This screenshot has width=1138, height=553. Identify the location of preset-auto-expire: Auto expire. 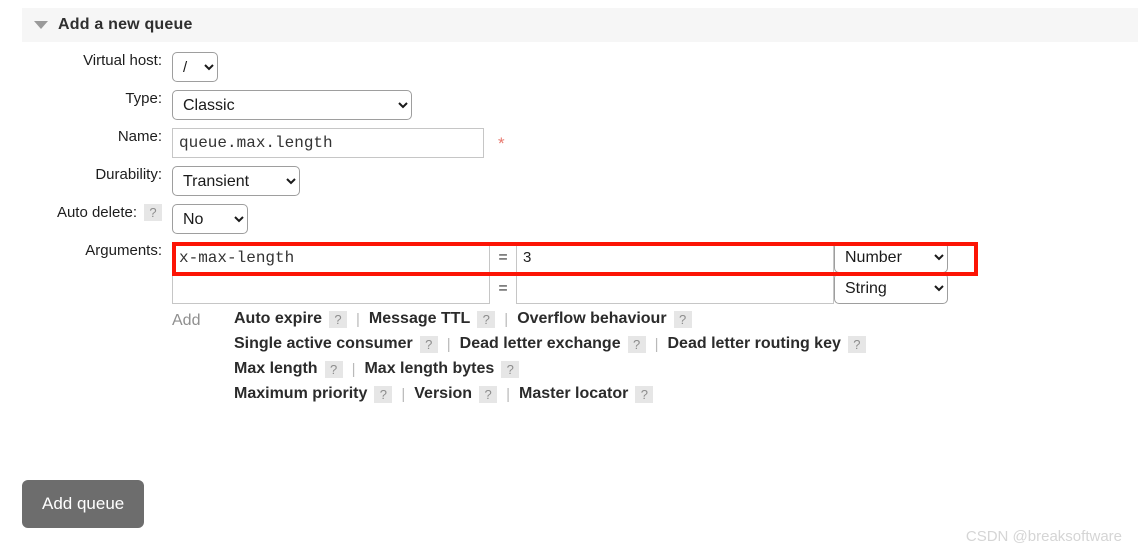
(278, 319).